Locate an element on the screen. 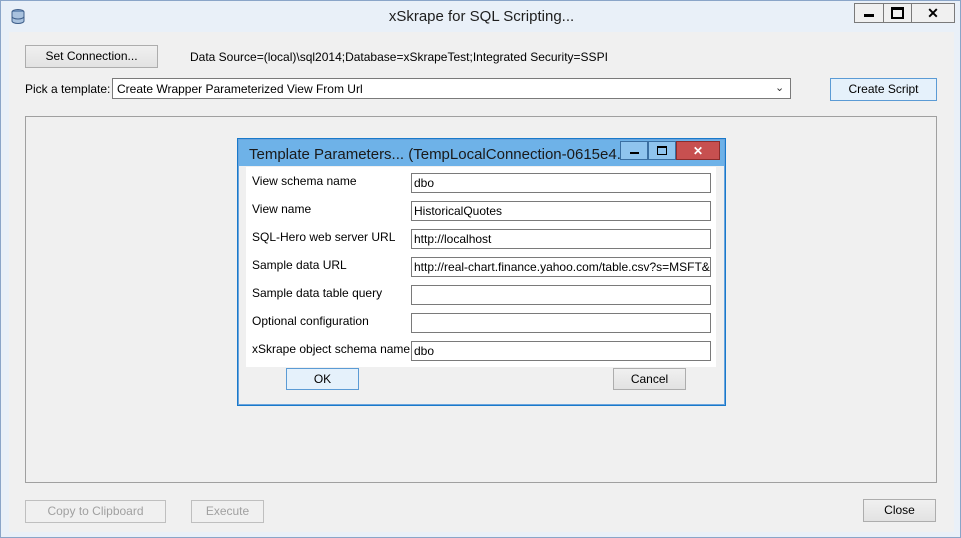 Image resolution: width=961 pixels, height=538 pixels. param-label: Sample data URL is located at coordinates (299, 265).